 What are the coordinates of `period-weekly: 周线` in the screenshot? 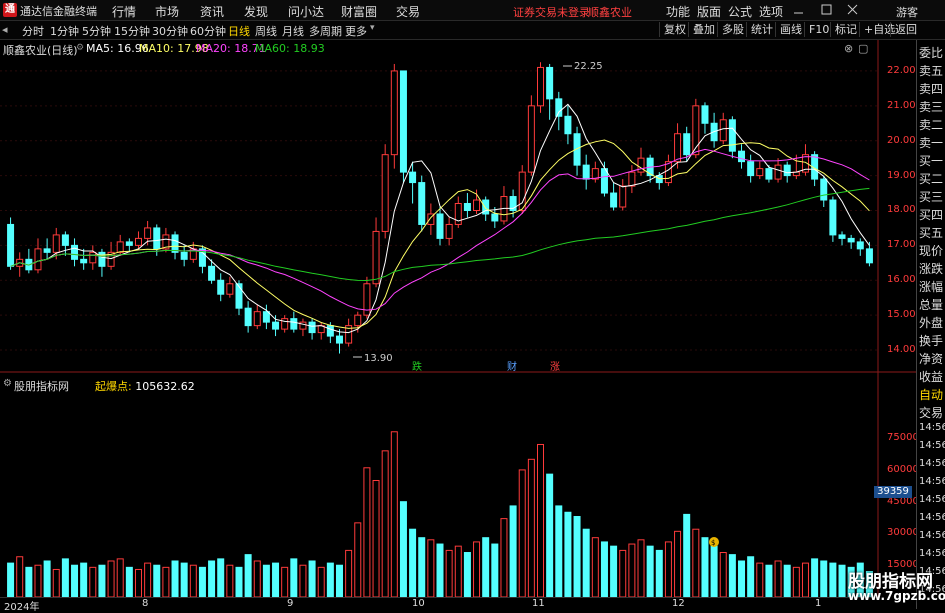 It's located at (266, 31).